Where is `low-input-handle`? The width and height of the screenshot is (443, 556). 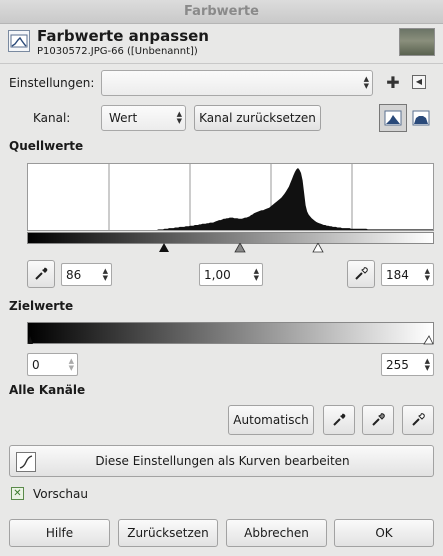 low-input-handle is located at coordinates (164, 247).